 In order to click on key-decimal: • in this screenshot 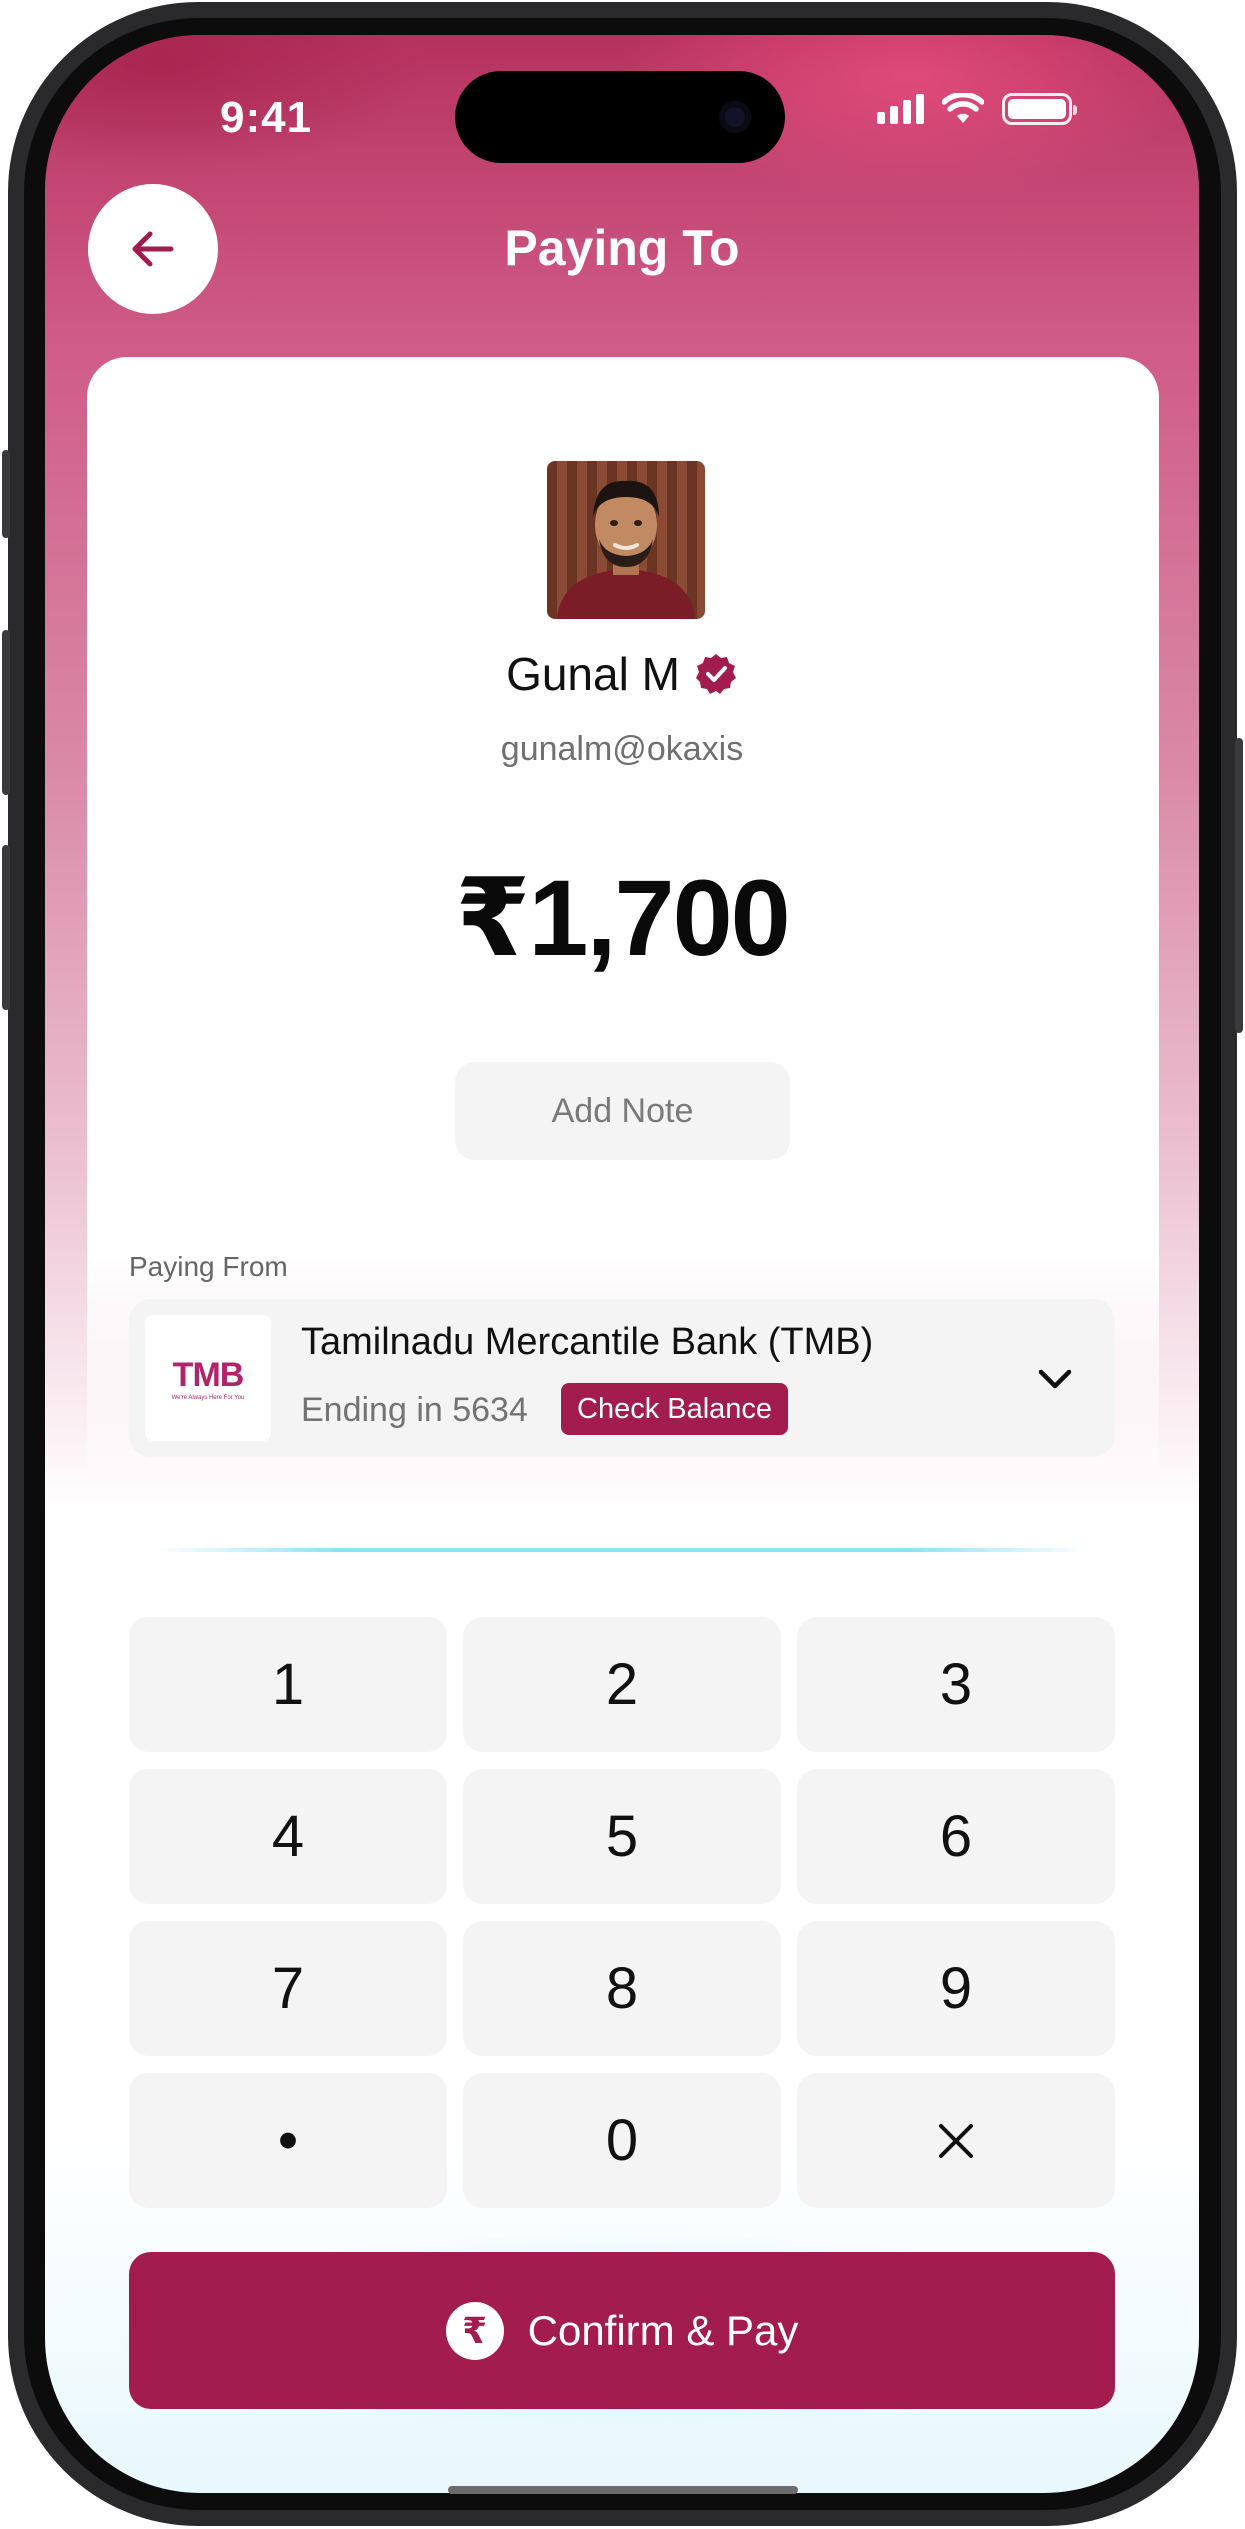, I will do `click(288, 2140)`.